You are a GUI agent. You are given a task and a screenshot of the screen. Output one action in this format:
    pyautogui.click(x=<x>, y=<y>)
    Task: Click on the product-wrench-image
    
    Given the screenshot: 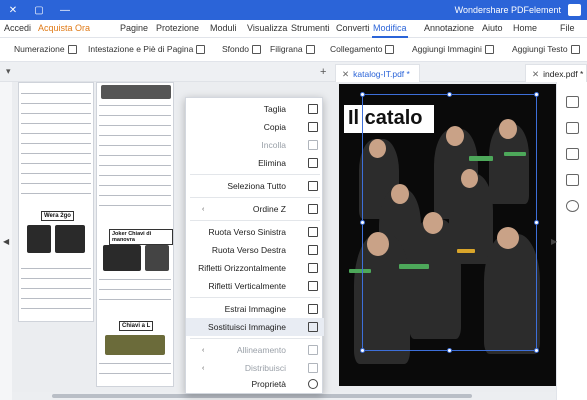 What is the action you would take?
    pyautogui.click(x=157, y=258)
    